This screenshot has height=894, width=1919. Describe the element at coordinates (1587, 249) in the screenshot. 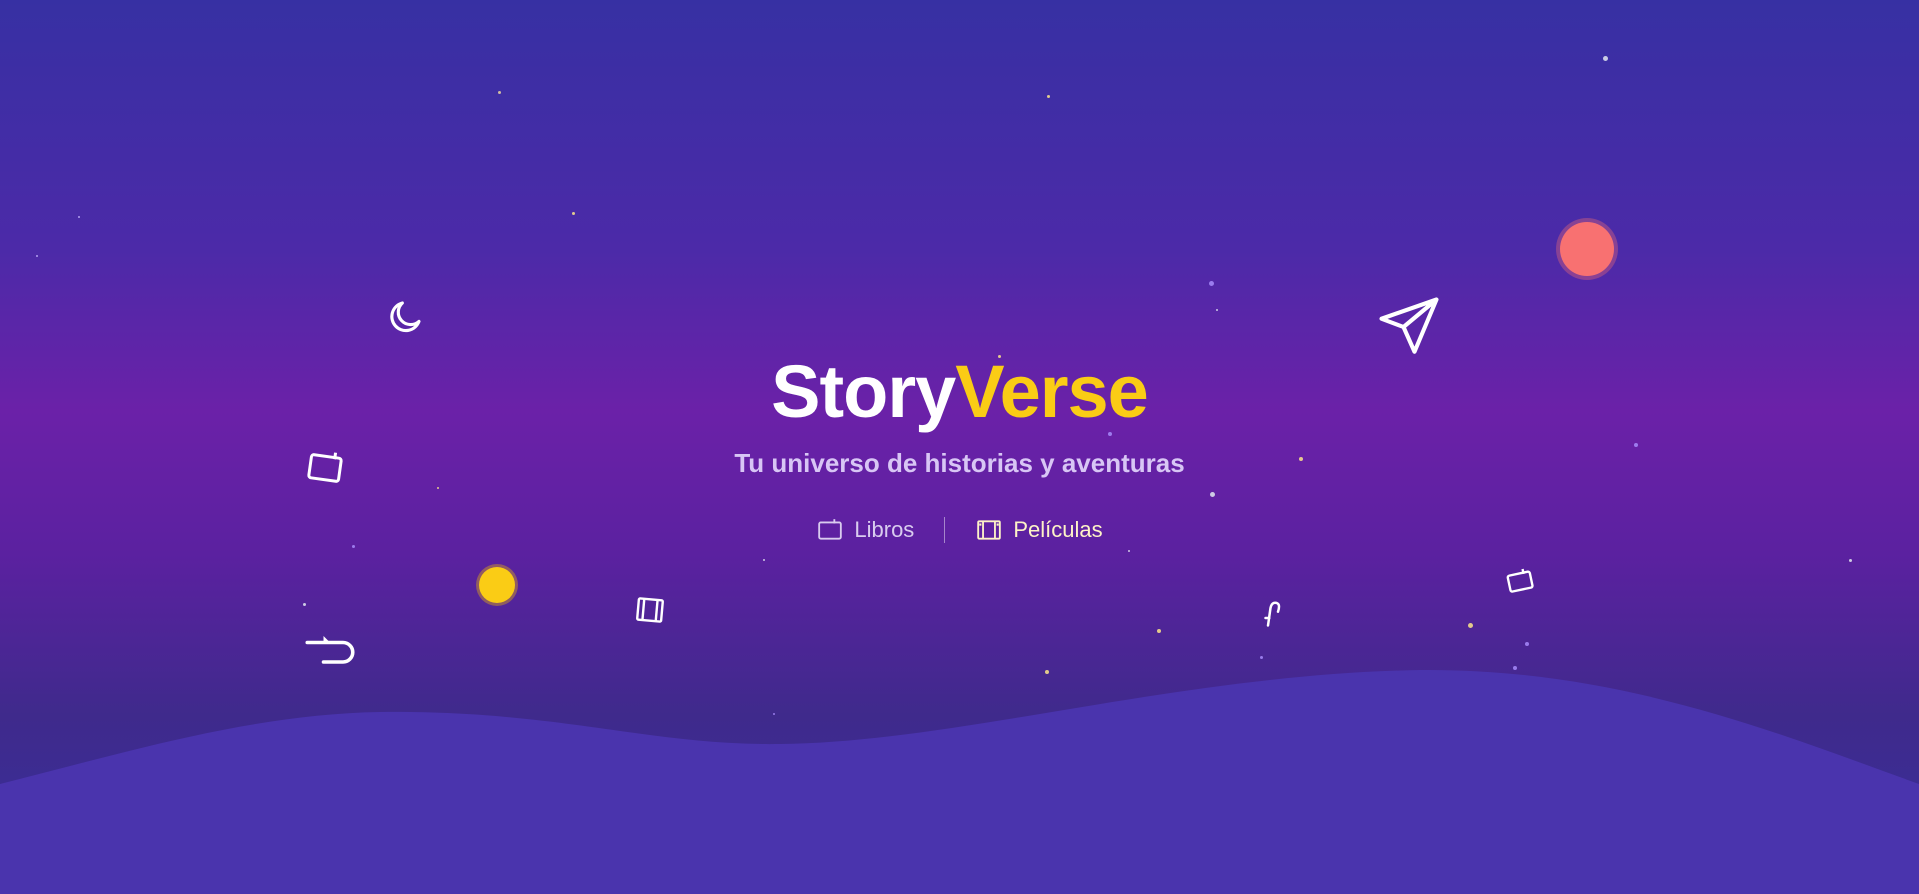

I see `planet-coral` at that location.